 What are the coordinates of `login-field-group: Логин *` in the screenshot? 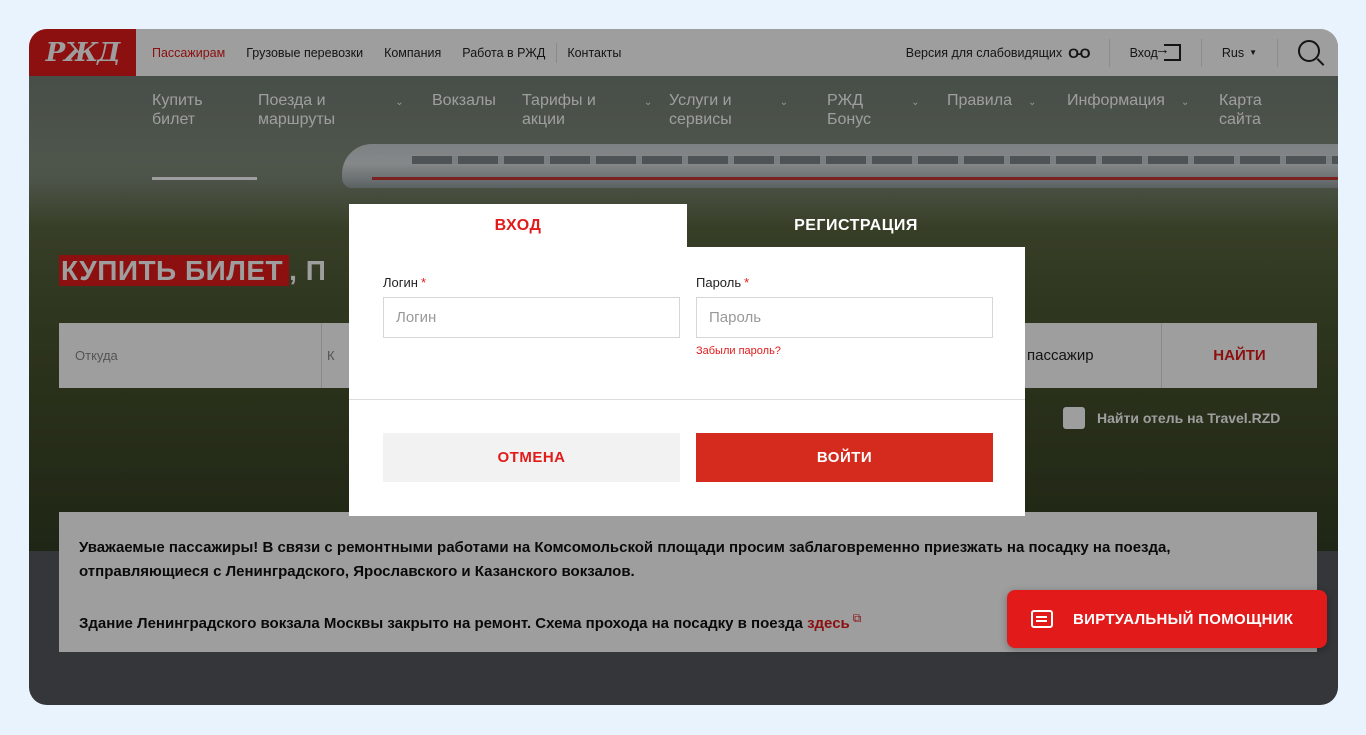 It's located at (531, 306).